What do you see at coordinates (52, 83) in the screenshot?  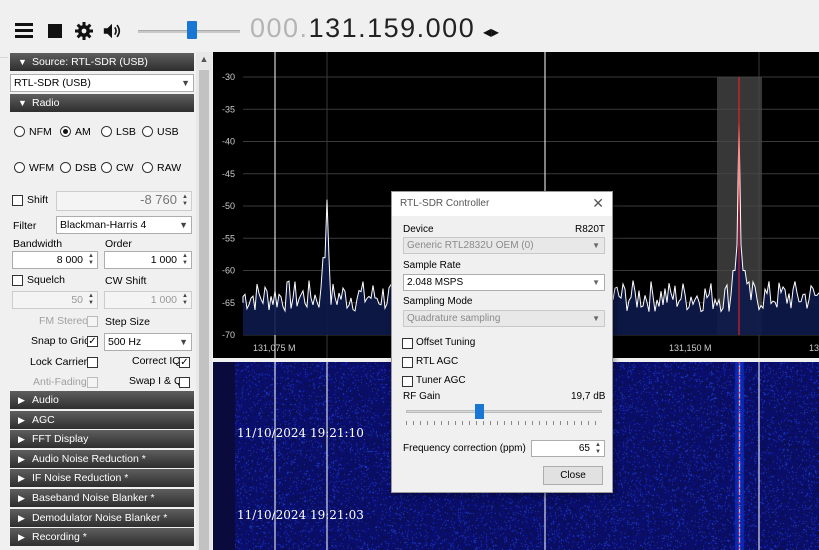 I see `source-select-value: RTL-SDR (USB)` at bounding box center [52, 83].